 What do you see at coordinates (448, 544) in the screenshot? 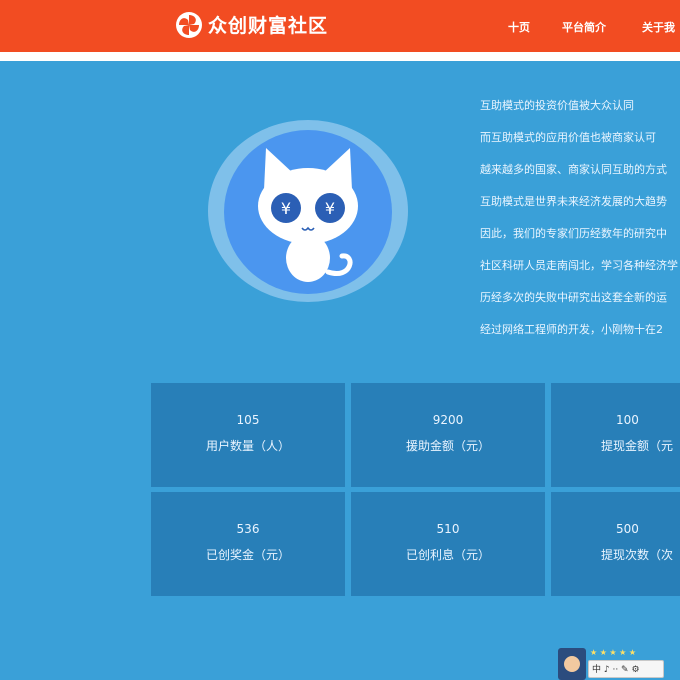
I see `stat-card-interest: 510 已创利息（元）` at bounding box center [448, 544].